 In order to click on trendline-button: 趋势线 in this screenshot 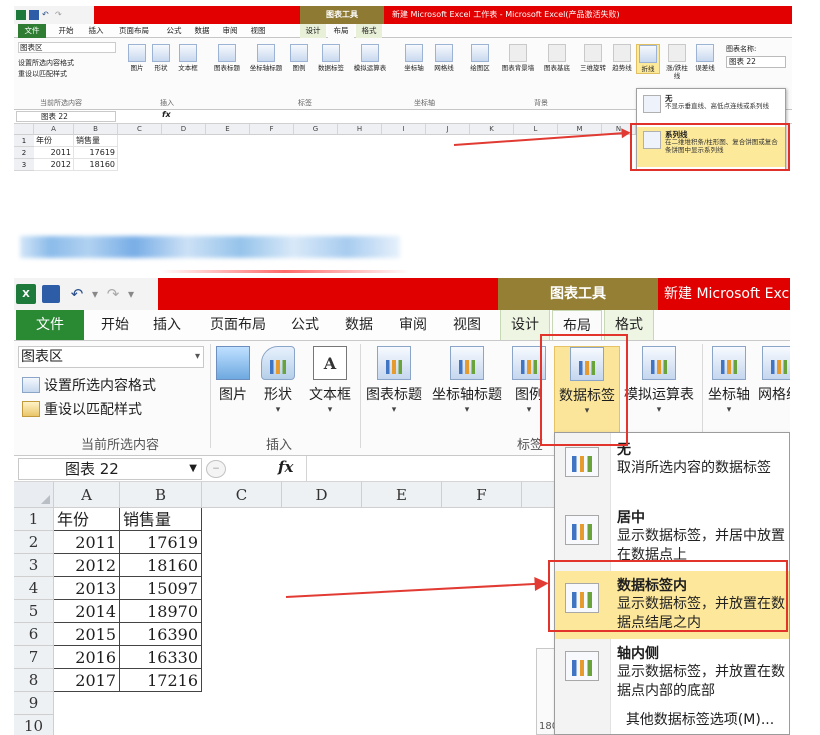, I will do `click(622, 58)`.